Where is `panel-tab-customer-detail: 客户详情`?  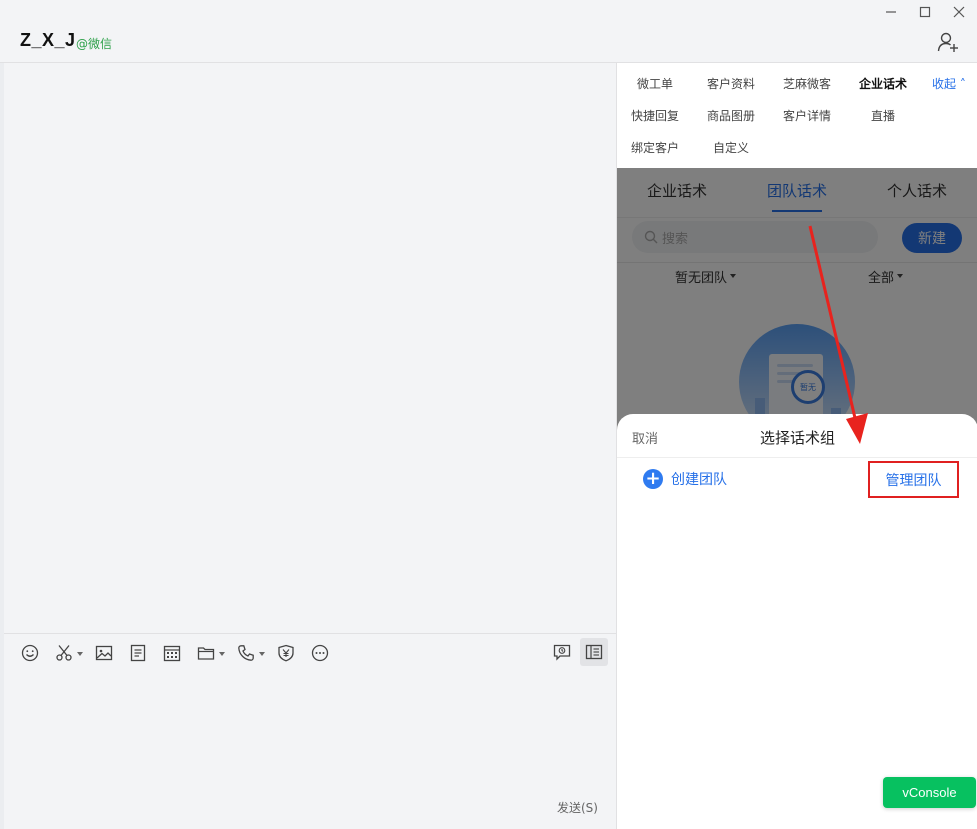
panel-tab-customer-detail: 客户详情 is located at coordinates (807, 115).